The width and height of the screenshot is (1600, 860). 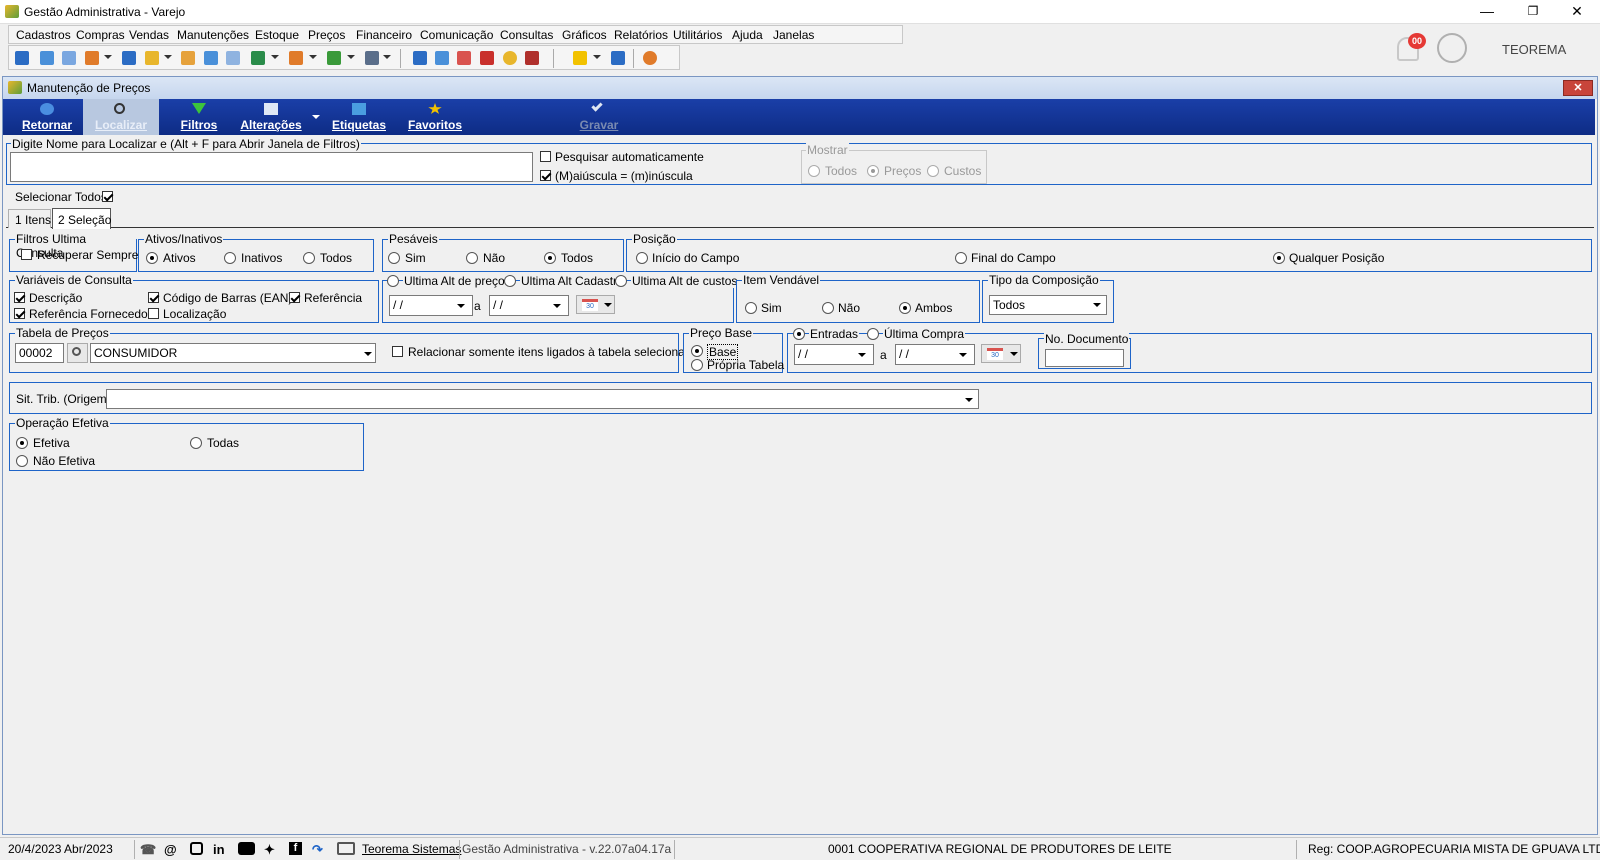 I want to click on clients-icon, so click(x=47, y=58).